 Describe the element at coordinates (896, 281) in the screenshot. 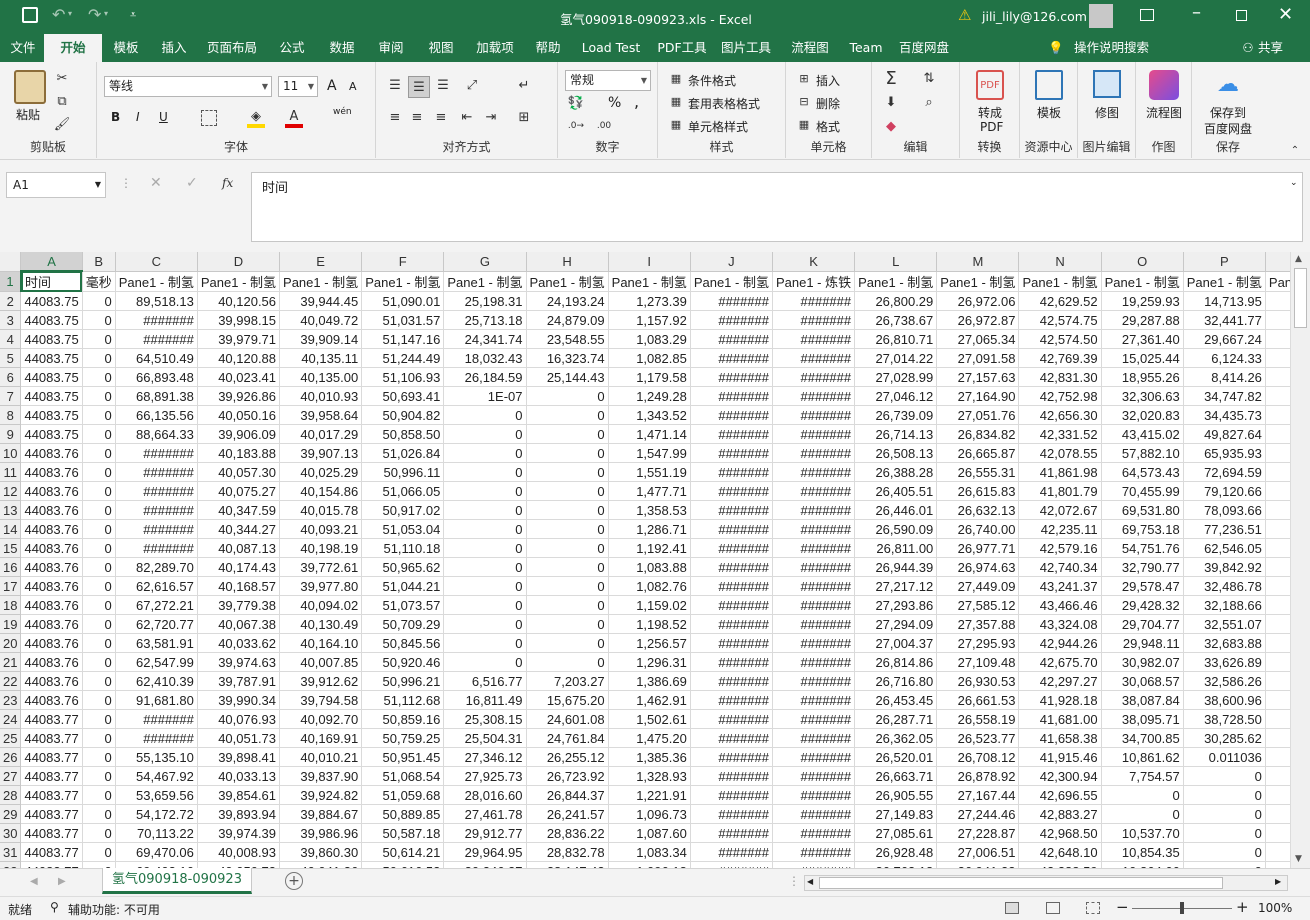

I see `cell: Pane1 - 制氢` at that location.